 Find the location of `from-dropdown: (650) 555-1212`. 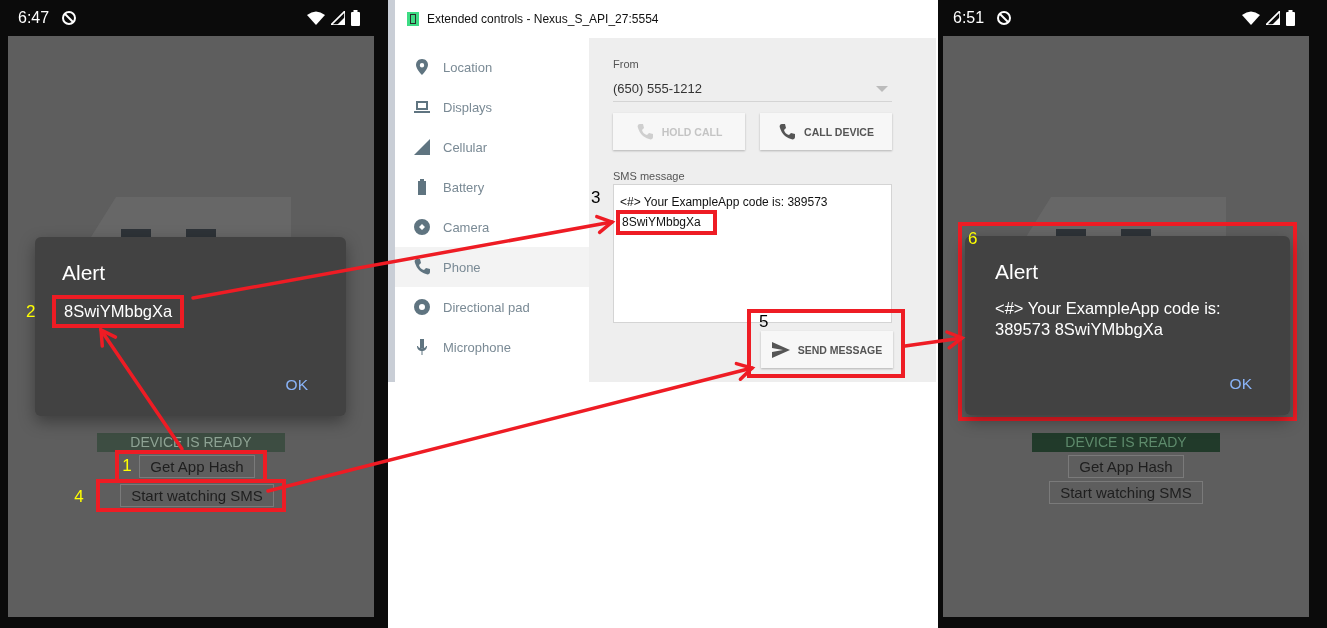

from-dropdown: (650) 555-1212 is located at coordinates (752, 89).